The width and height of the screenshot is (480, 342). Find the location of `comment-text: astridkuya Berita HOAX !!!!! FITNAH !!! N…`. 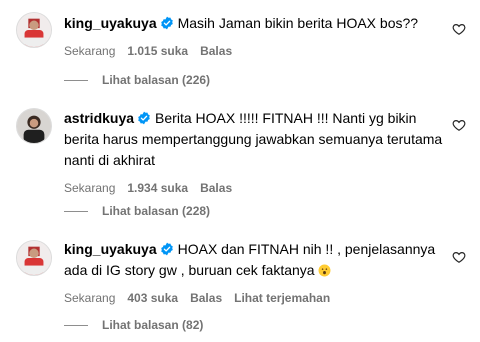

comment-text: astridkuya Berita HOAX !!!!! FITNAH !!! N… is located at coordinates (254, 139).